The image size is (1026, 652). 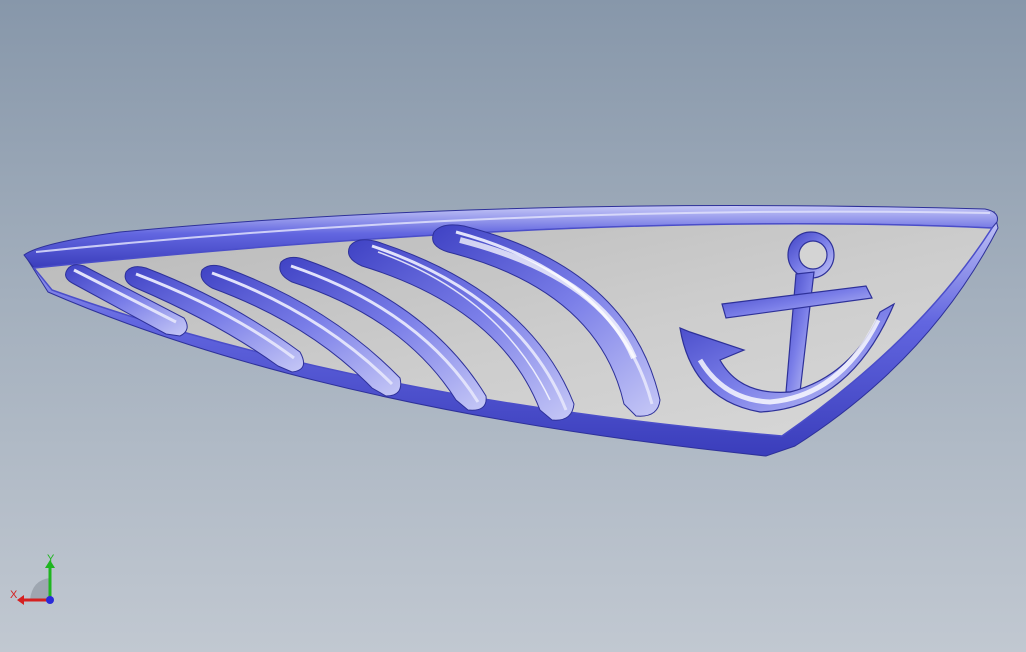 I want to click on z-axis-dot, so click(x=50, y=600).